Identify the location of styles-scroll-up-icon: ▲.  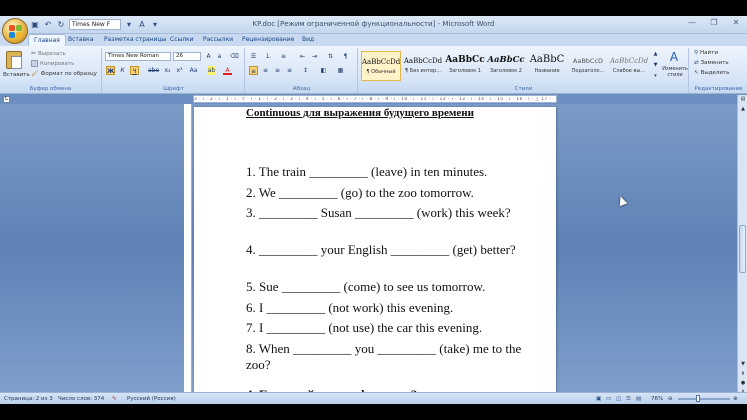
(655, 54).